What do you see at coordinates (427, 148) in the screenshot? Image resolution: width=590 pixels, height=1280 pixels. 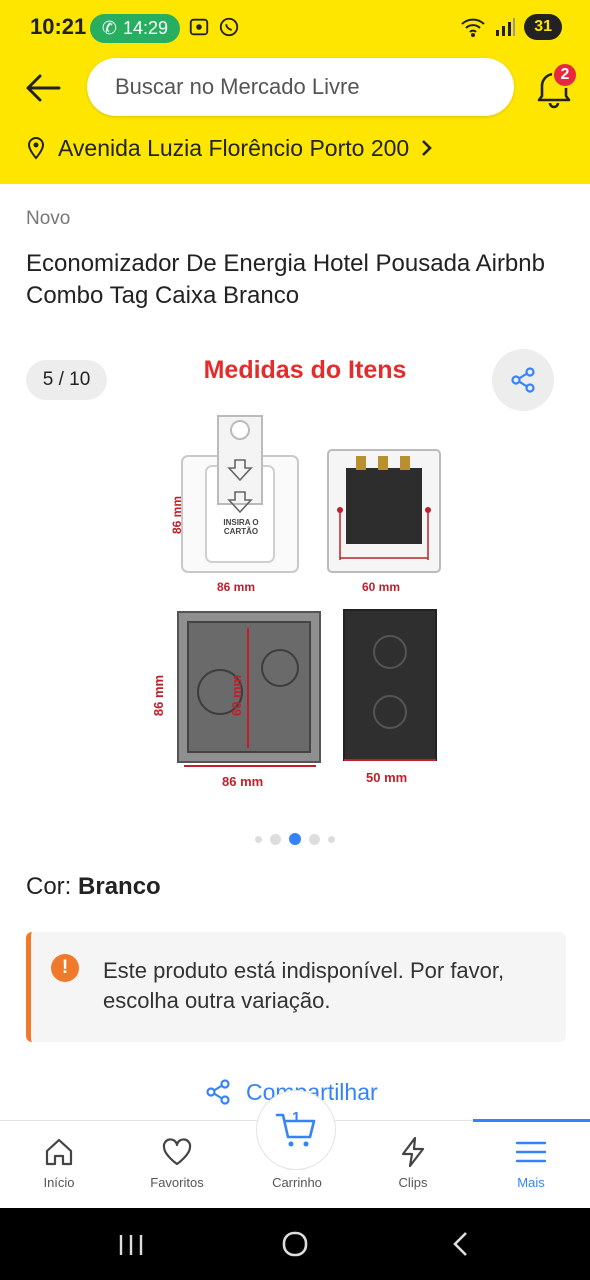 I see `chevron-right-icon` at bounding box center [427, 148].